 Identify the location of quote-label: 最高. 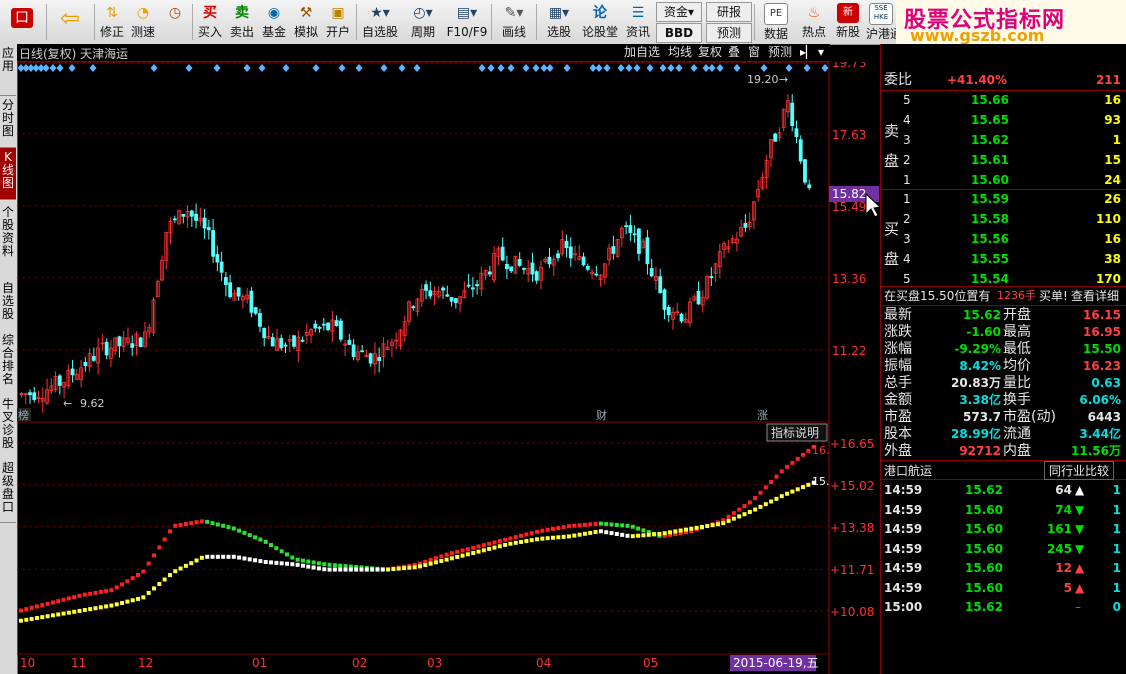
(1017, 332).